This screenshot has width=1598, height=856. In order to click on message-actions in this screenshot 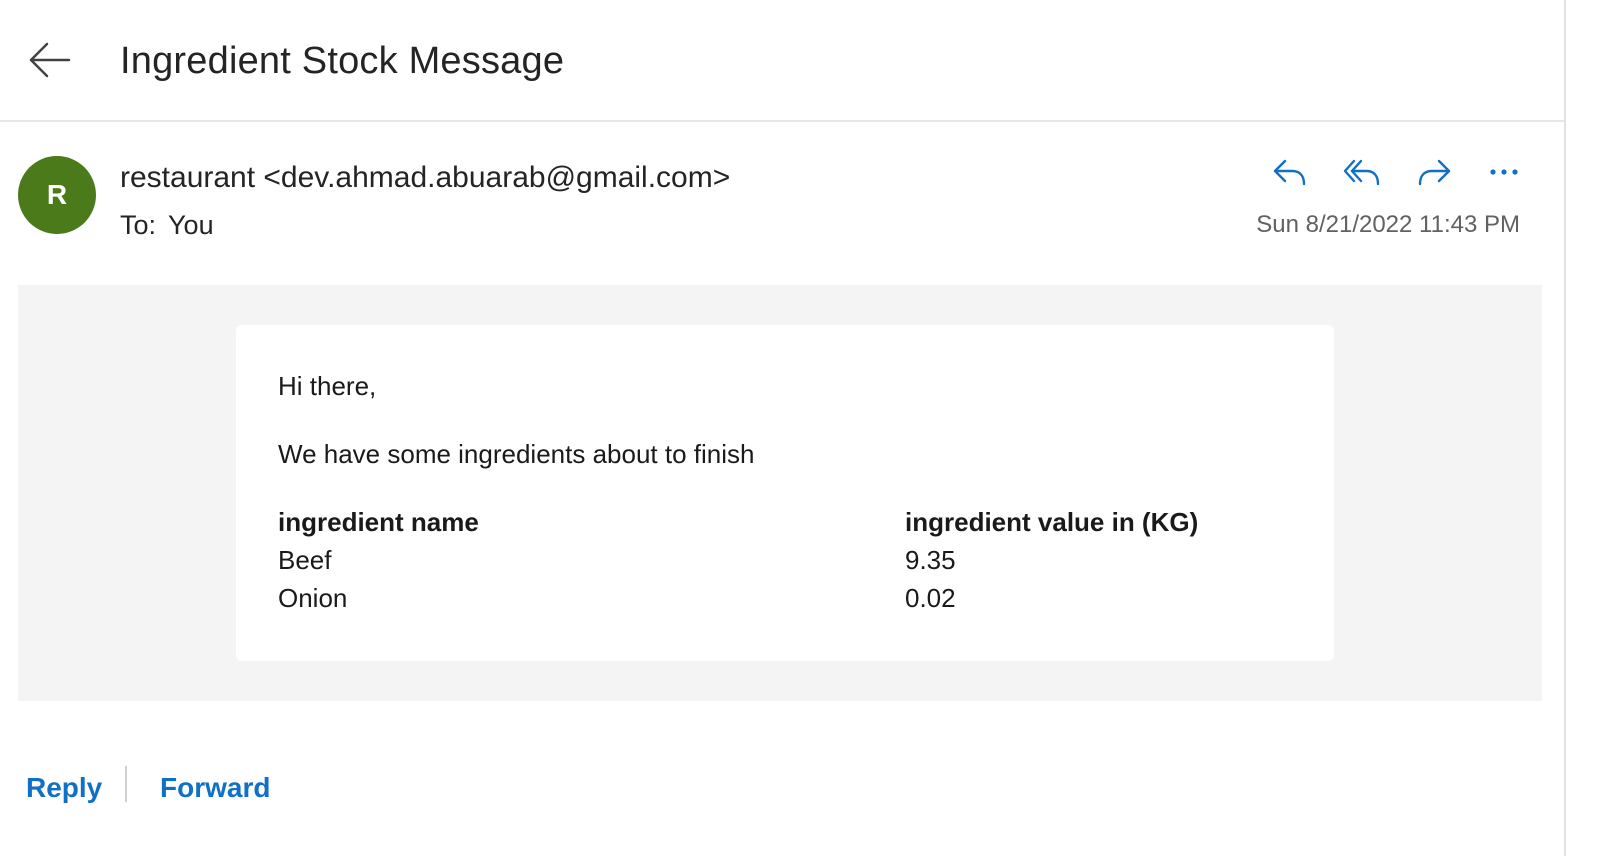, I will do `click(1402, 172)`.